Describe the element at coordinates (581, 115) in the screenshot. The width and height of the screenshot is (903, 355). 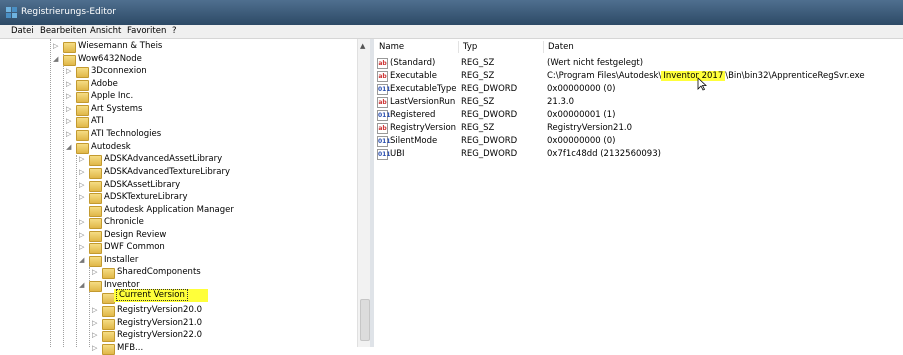
I see `value-data: 0x00000001 (1)` at that location.